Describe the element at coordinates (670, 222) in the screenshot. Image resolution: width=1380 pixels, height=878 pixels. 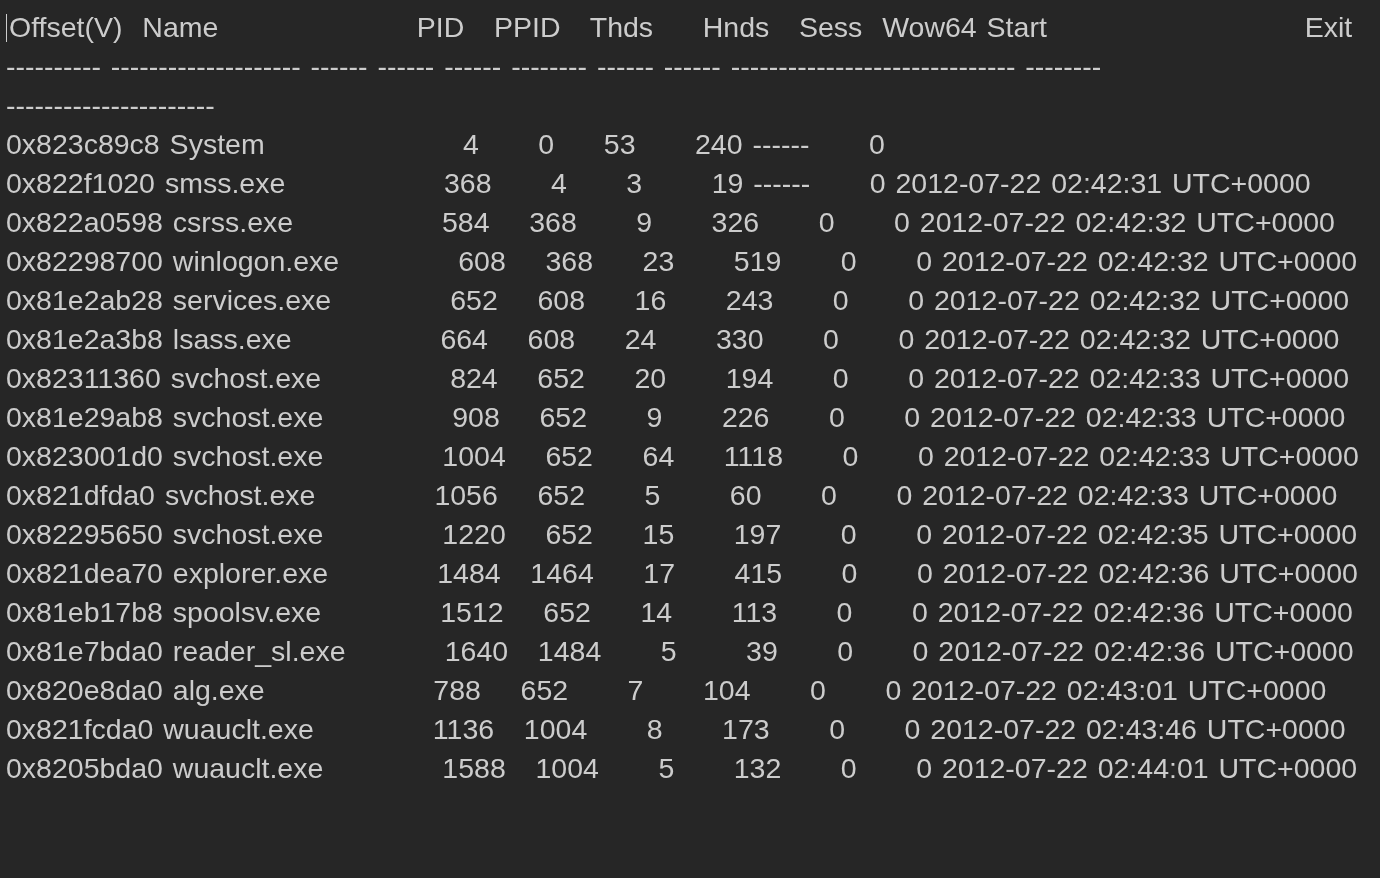
I see `process-line: 0x822a0598 csrss.exe 584 368 9 326 0 0 2012-07-22 02:42:32 UTC+0000` at that location.